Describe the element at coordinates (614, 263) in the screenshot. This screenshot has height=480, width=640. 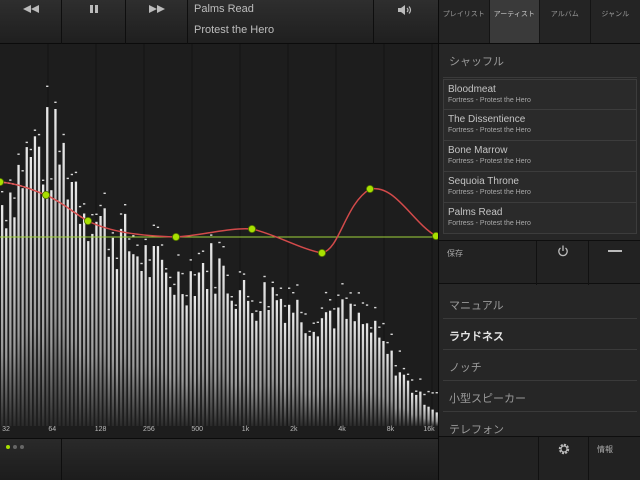
I see `remove-preset-button` at that location.